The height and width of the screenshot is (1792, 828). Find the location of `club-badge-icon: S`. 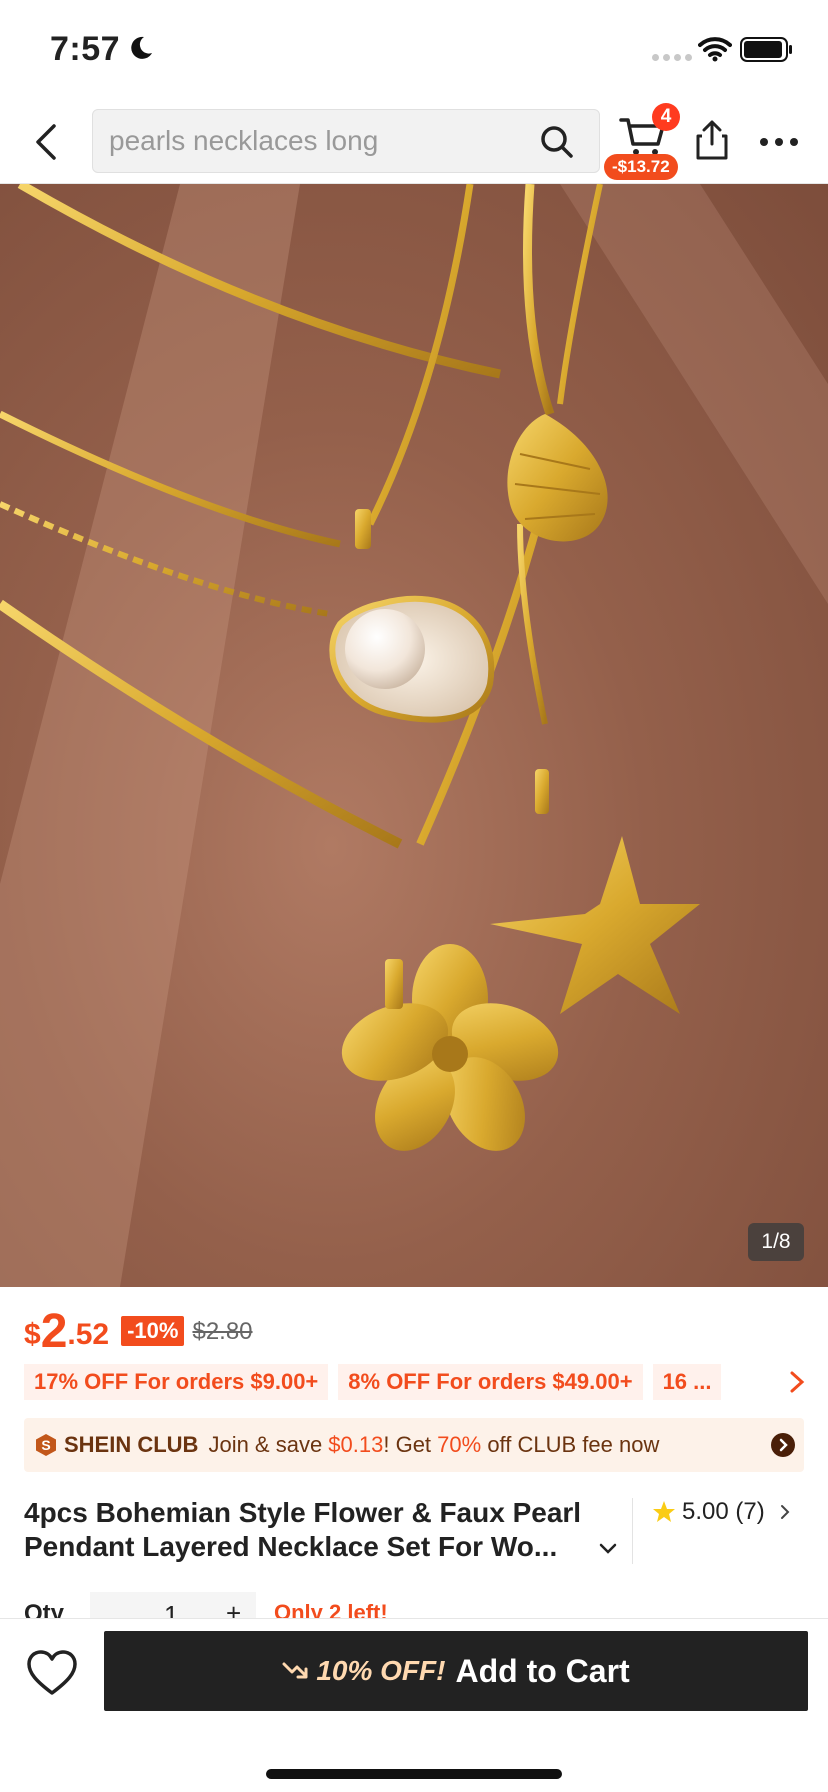

club-badge-icon: S is located at coordinates (46, 1445).